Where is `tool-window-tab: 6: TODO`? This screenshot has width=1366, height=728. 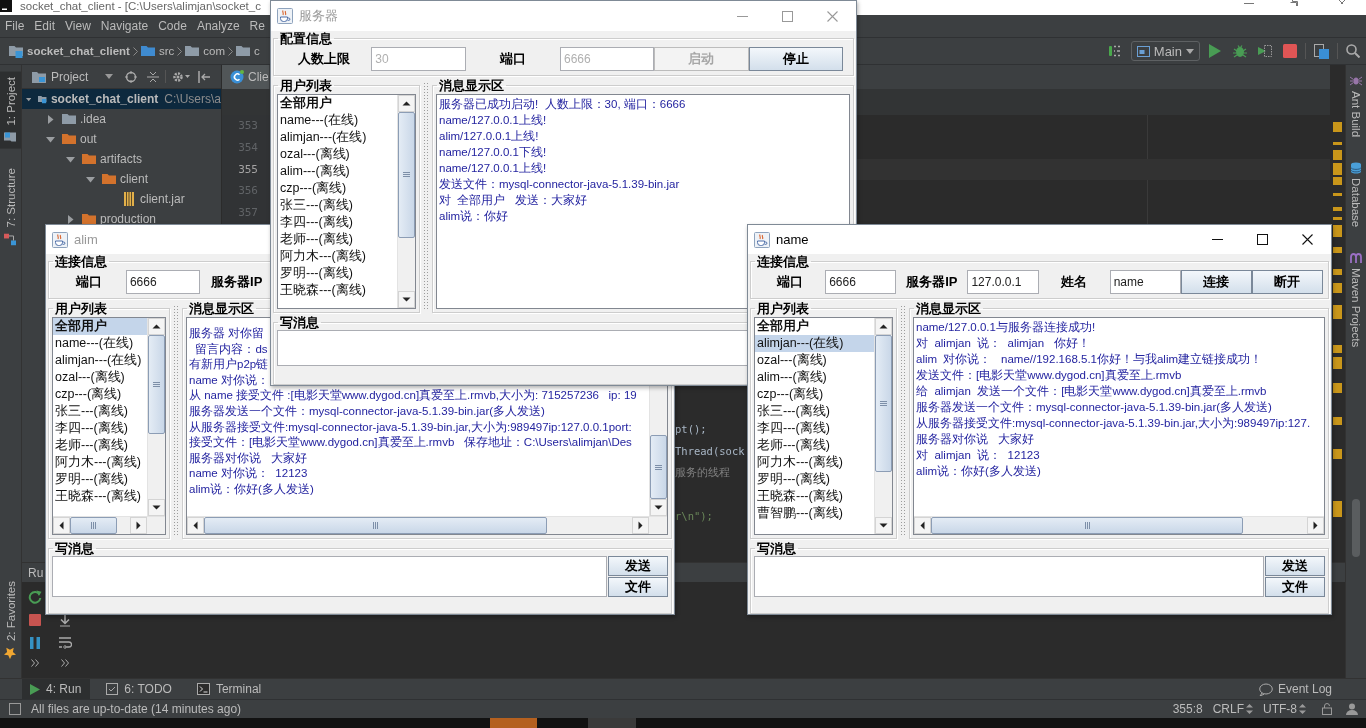
tool-window-tab: 6: TODO is located at coordinates (139, 689).